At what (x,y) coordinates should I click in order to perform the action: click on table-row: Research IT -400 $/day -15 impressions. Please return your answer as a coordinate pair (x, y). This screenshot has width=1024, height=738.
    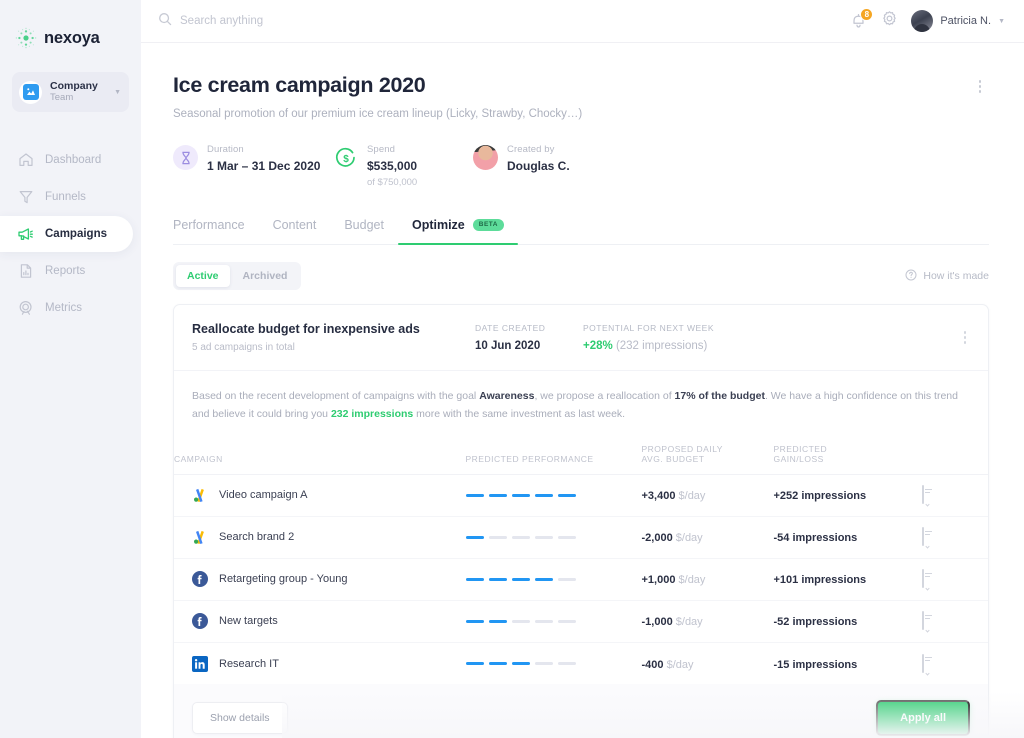
    Looking at the image, I should click on (581, 663).